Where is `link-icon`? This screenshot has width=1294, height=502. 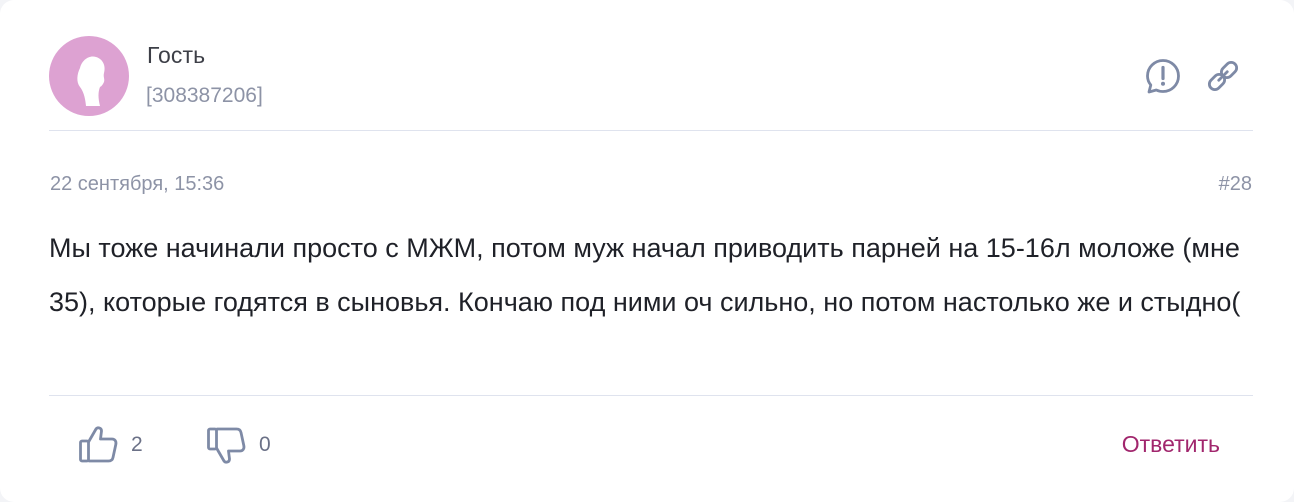
link-icon is located at coordinates (1223, 76).